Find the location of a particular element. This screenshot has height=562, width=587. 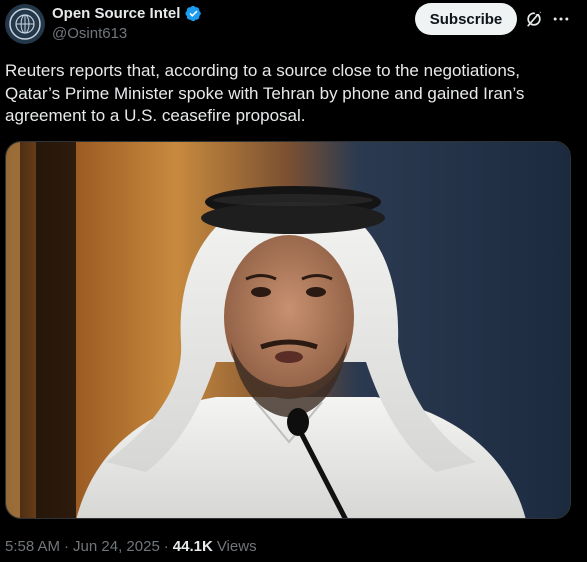

more-icon is located at coordinates (561, 19).